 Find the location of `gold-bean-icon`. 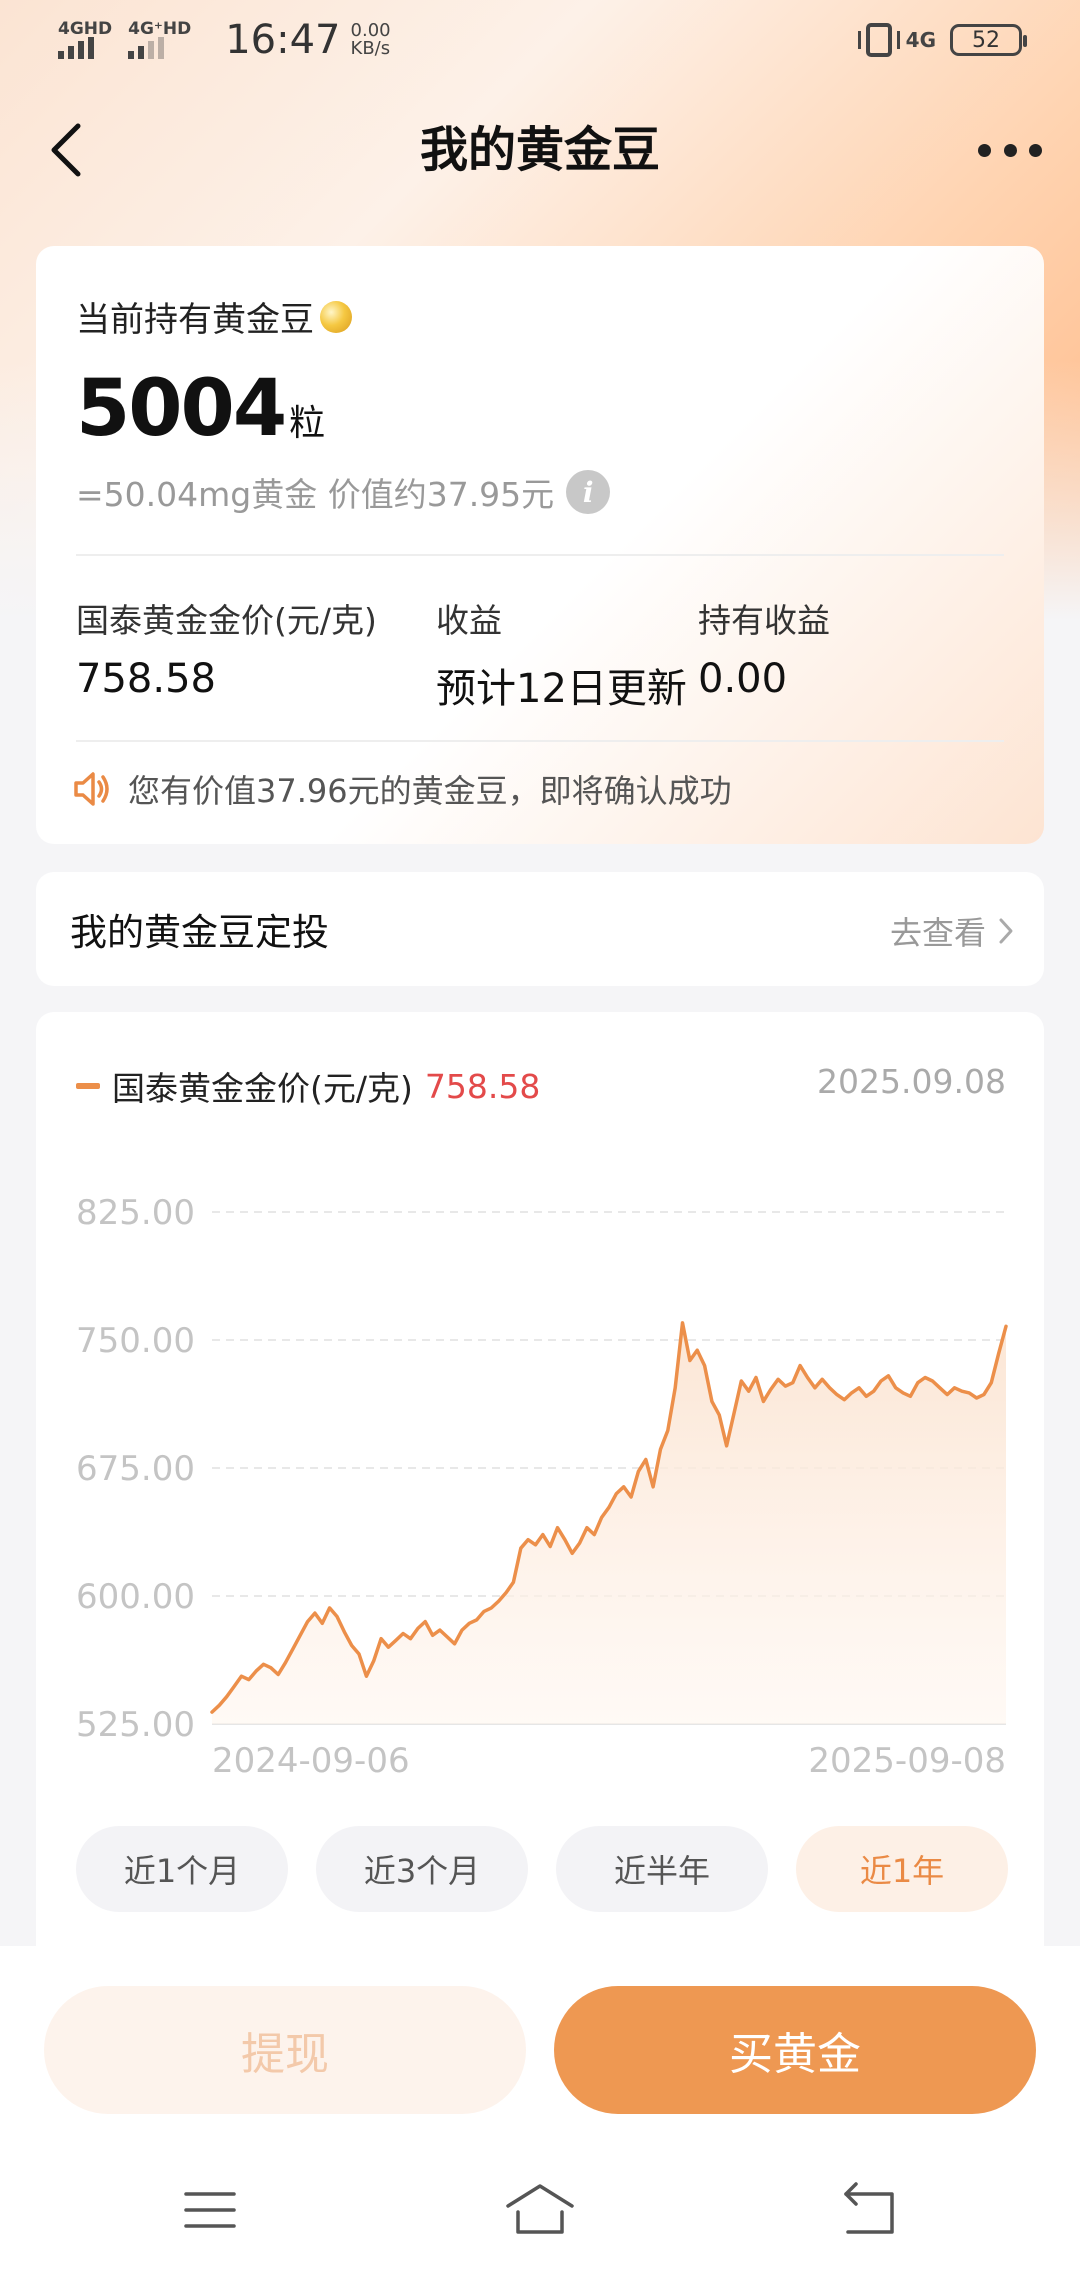

gold-bean-icon is located at coordinates (336, 316).